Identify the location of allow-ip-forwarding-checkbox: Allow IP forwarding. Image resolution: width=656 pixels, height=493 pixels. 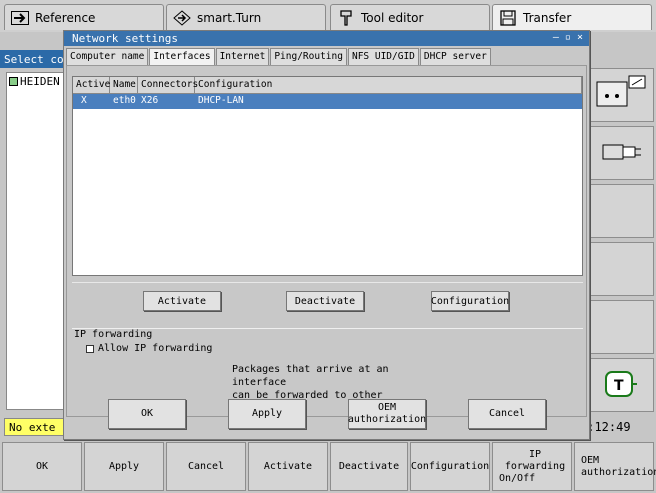
(149, 348).